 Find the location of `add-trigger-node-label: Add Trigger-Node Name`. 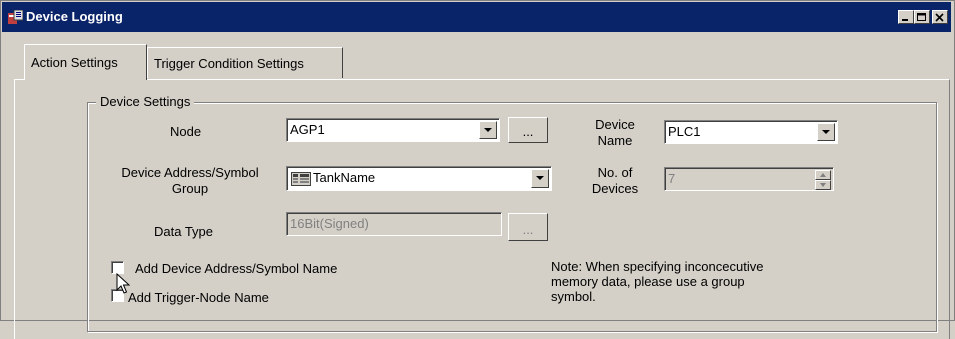

add-trigger-node-label: Add Trigger-Node Name is located at coordinates (198, 297).